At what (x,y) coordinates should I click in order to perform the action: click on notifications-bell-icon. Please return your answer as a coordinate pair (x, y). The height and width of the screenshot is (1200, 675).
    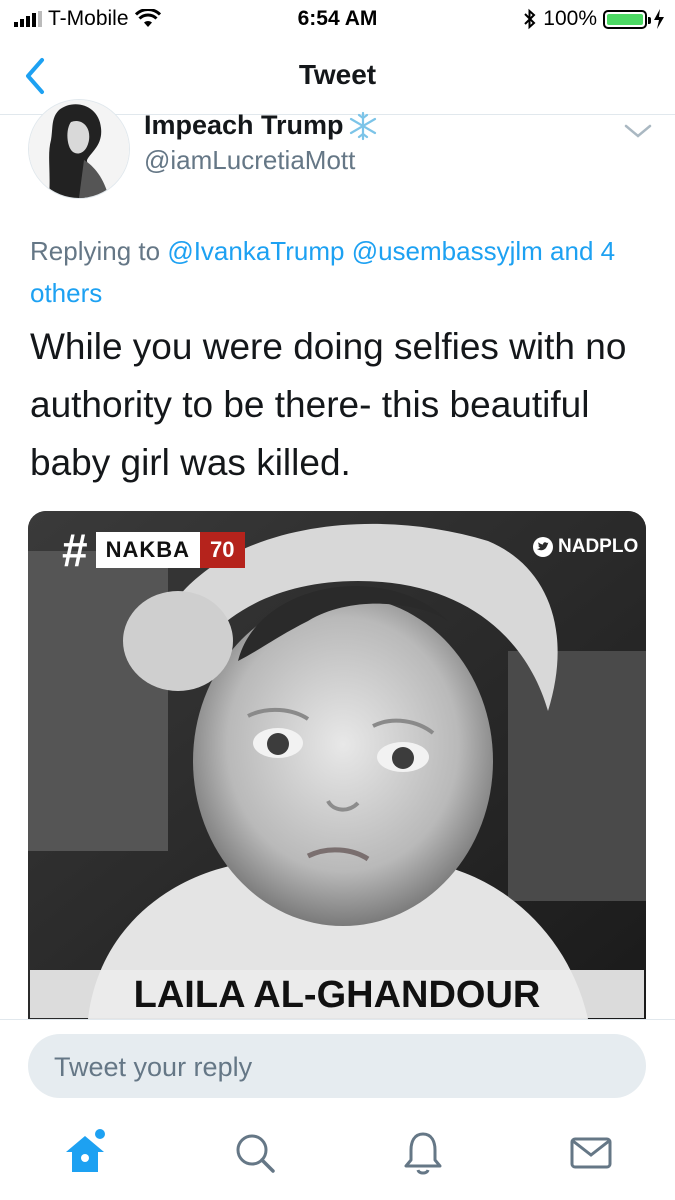
    Looking at the image, I should click on (423, 1153).